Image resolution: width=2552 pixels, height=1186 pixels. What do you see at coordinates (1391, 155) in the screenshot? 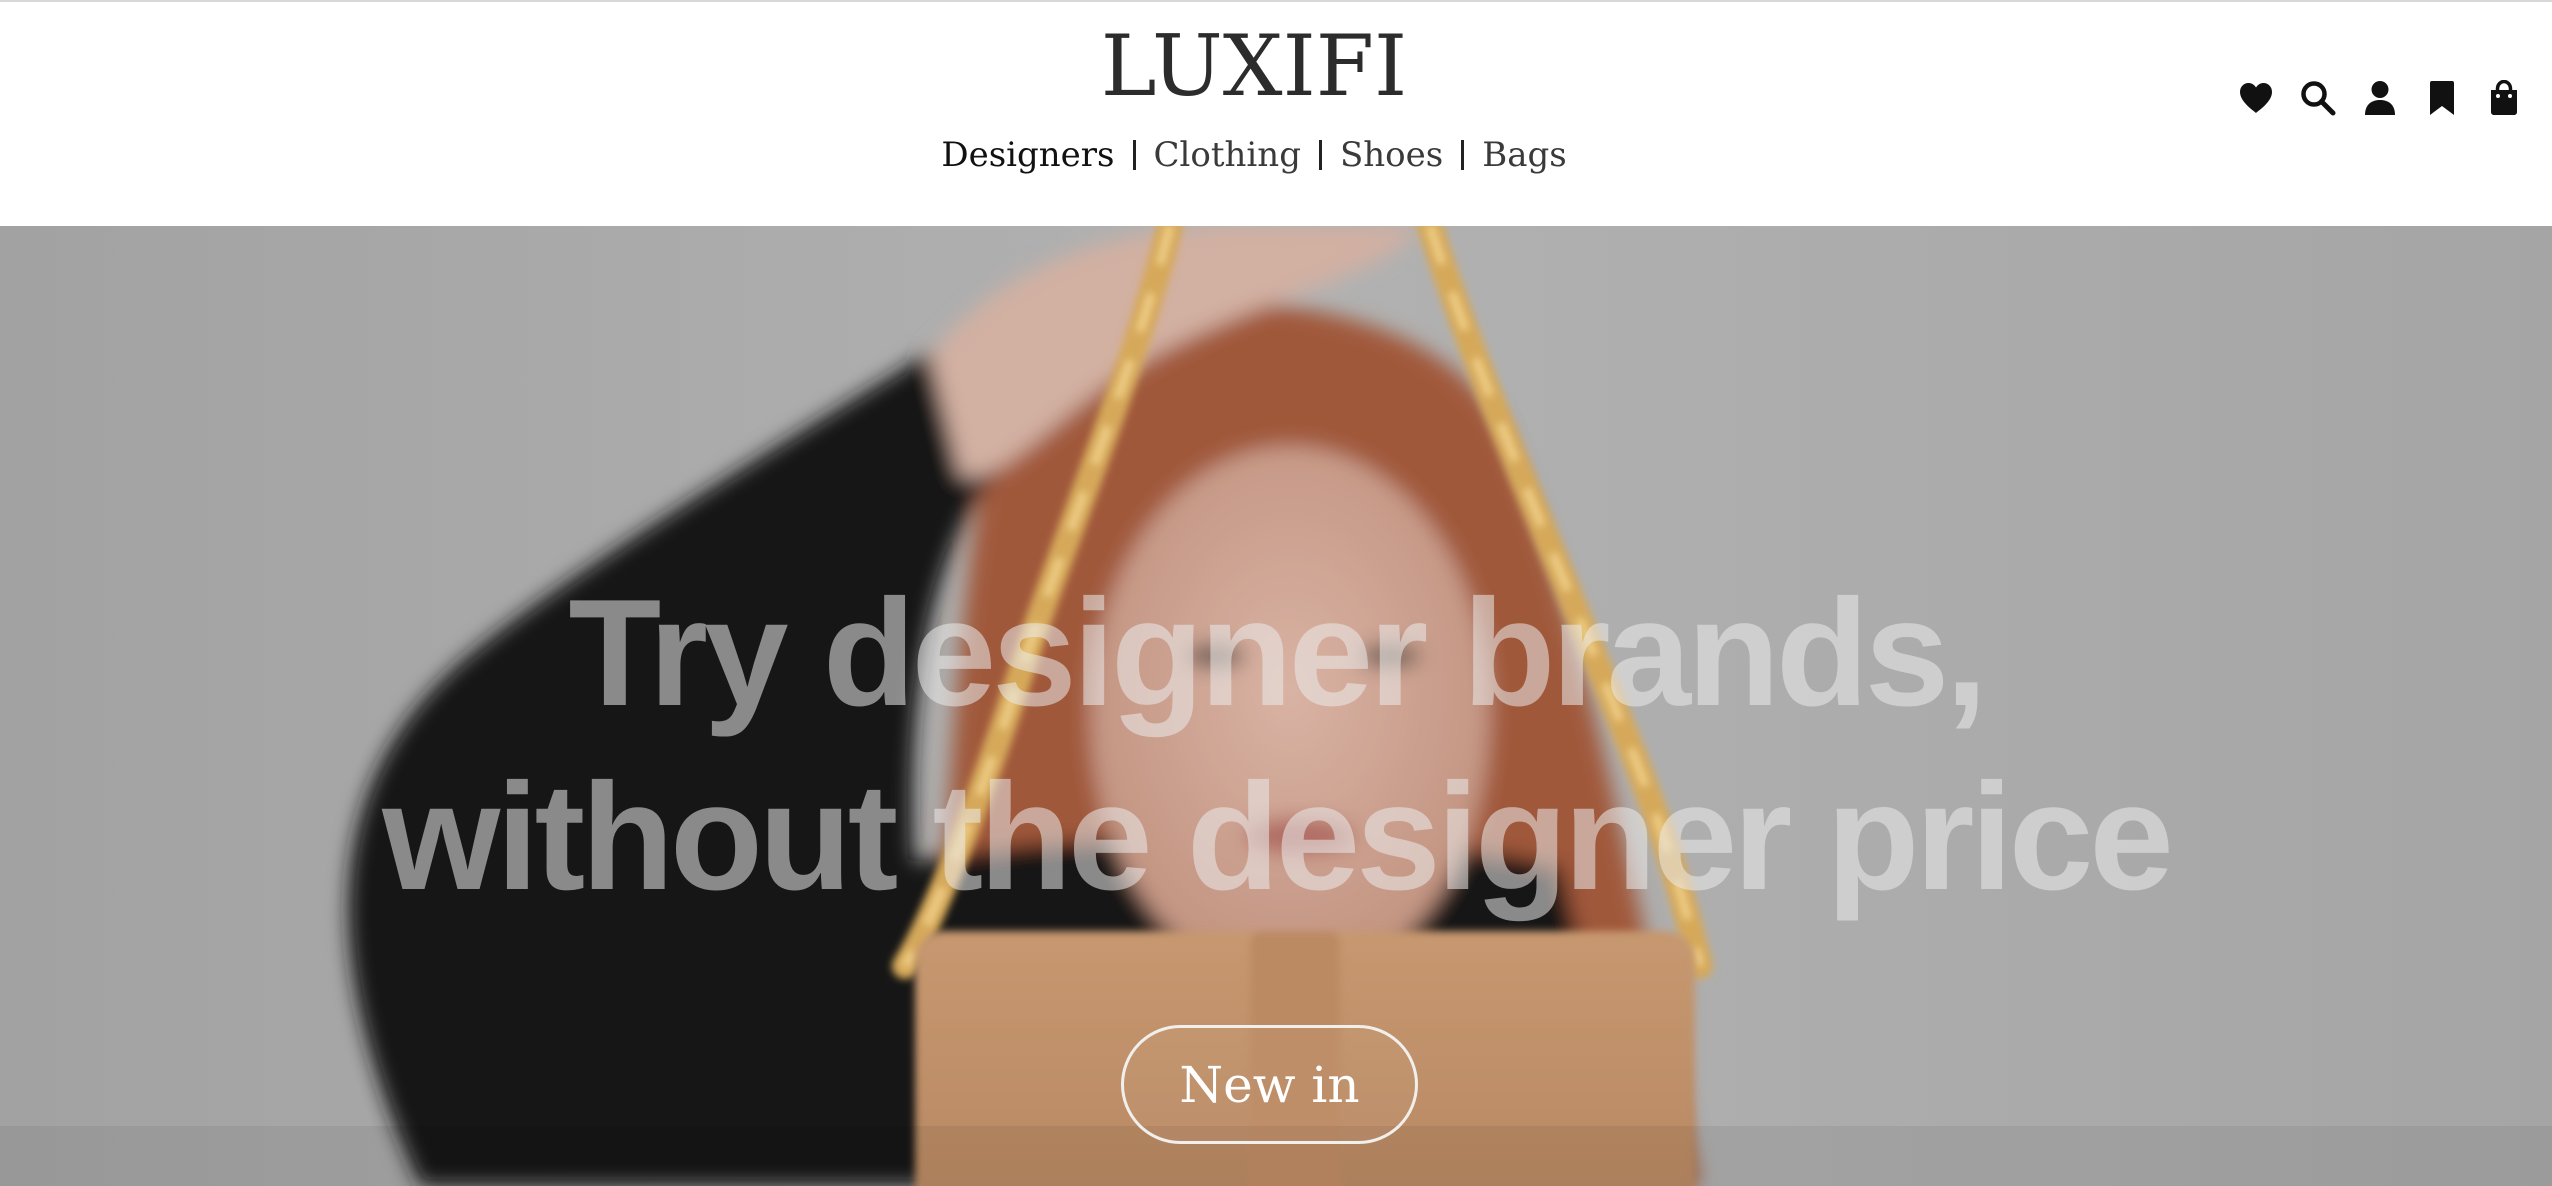
I see `nav-item-shoes: Shoes` at bounding box center [1391, 155].